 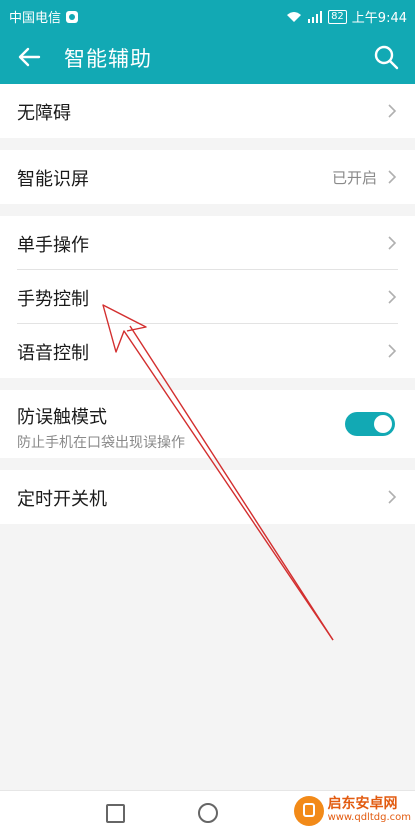 I want to click on setting-description: 防止手机在口袋出现误操作, so click(x=101, y=443).